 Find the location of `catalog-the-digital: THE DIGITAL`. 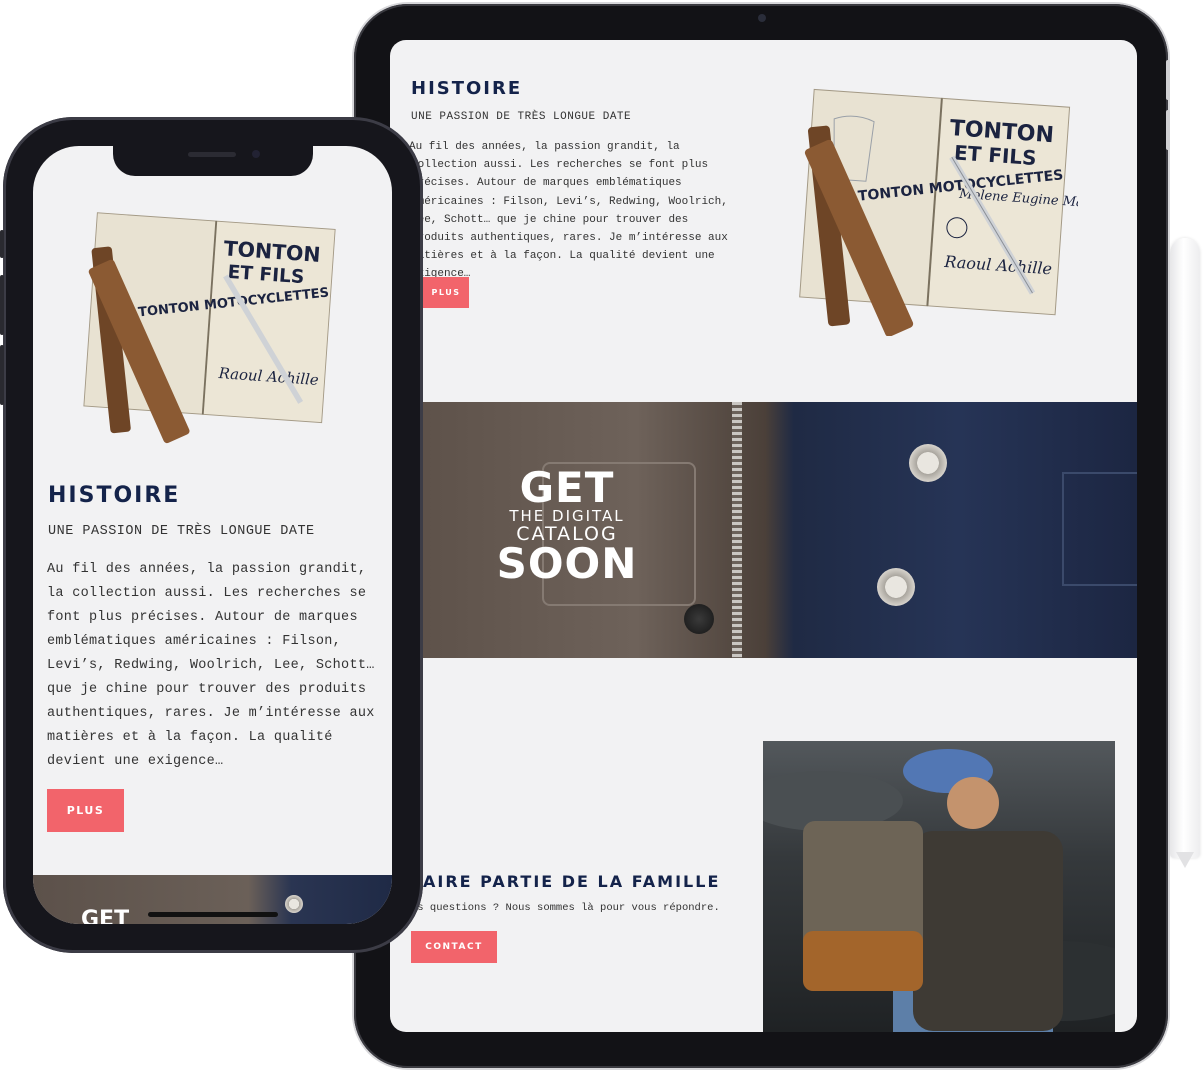

catalog-the-digital: THE DIGITAL is located at coordinates (567, 516).